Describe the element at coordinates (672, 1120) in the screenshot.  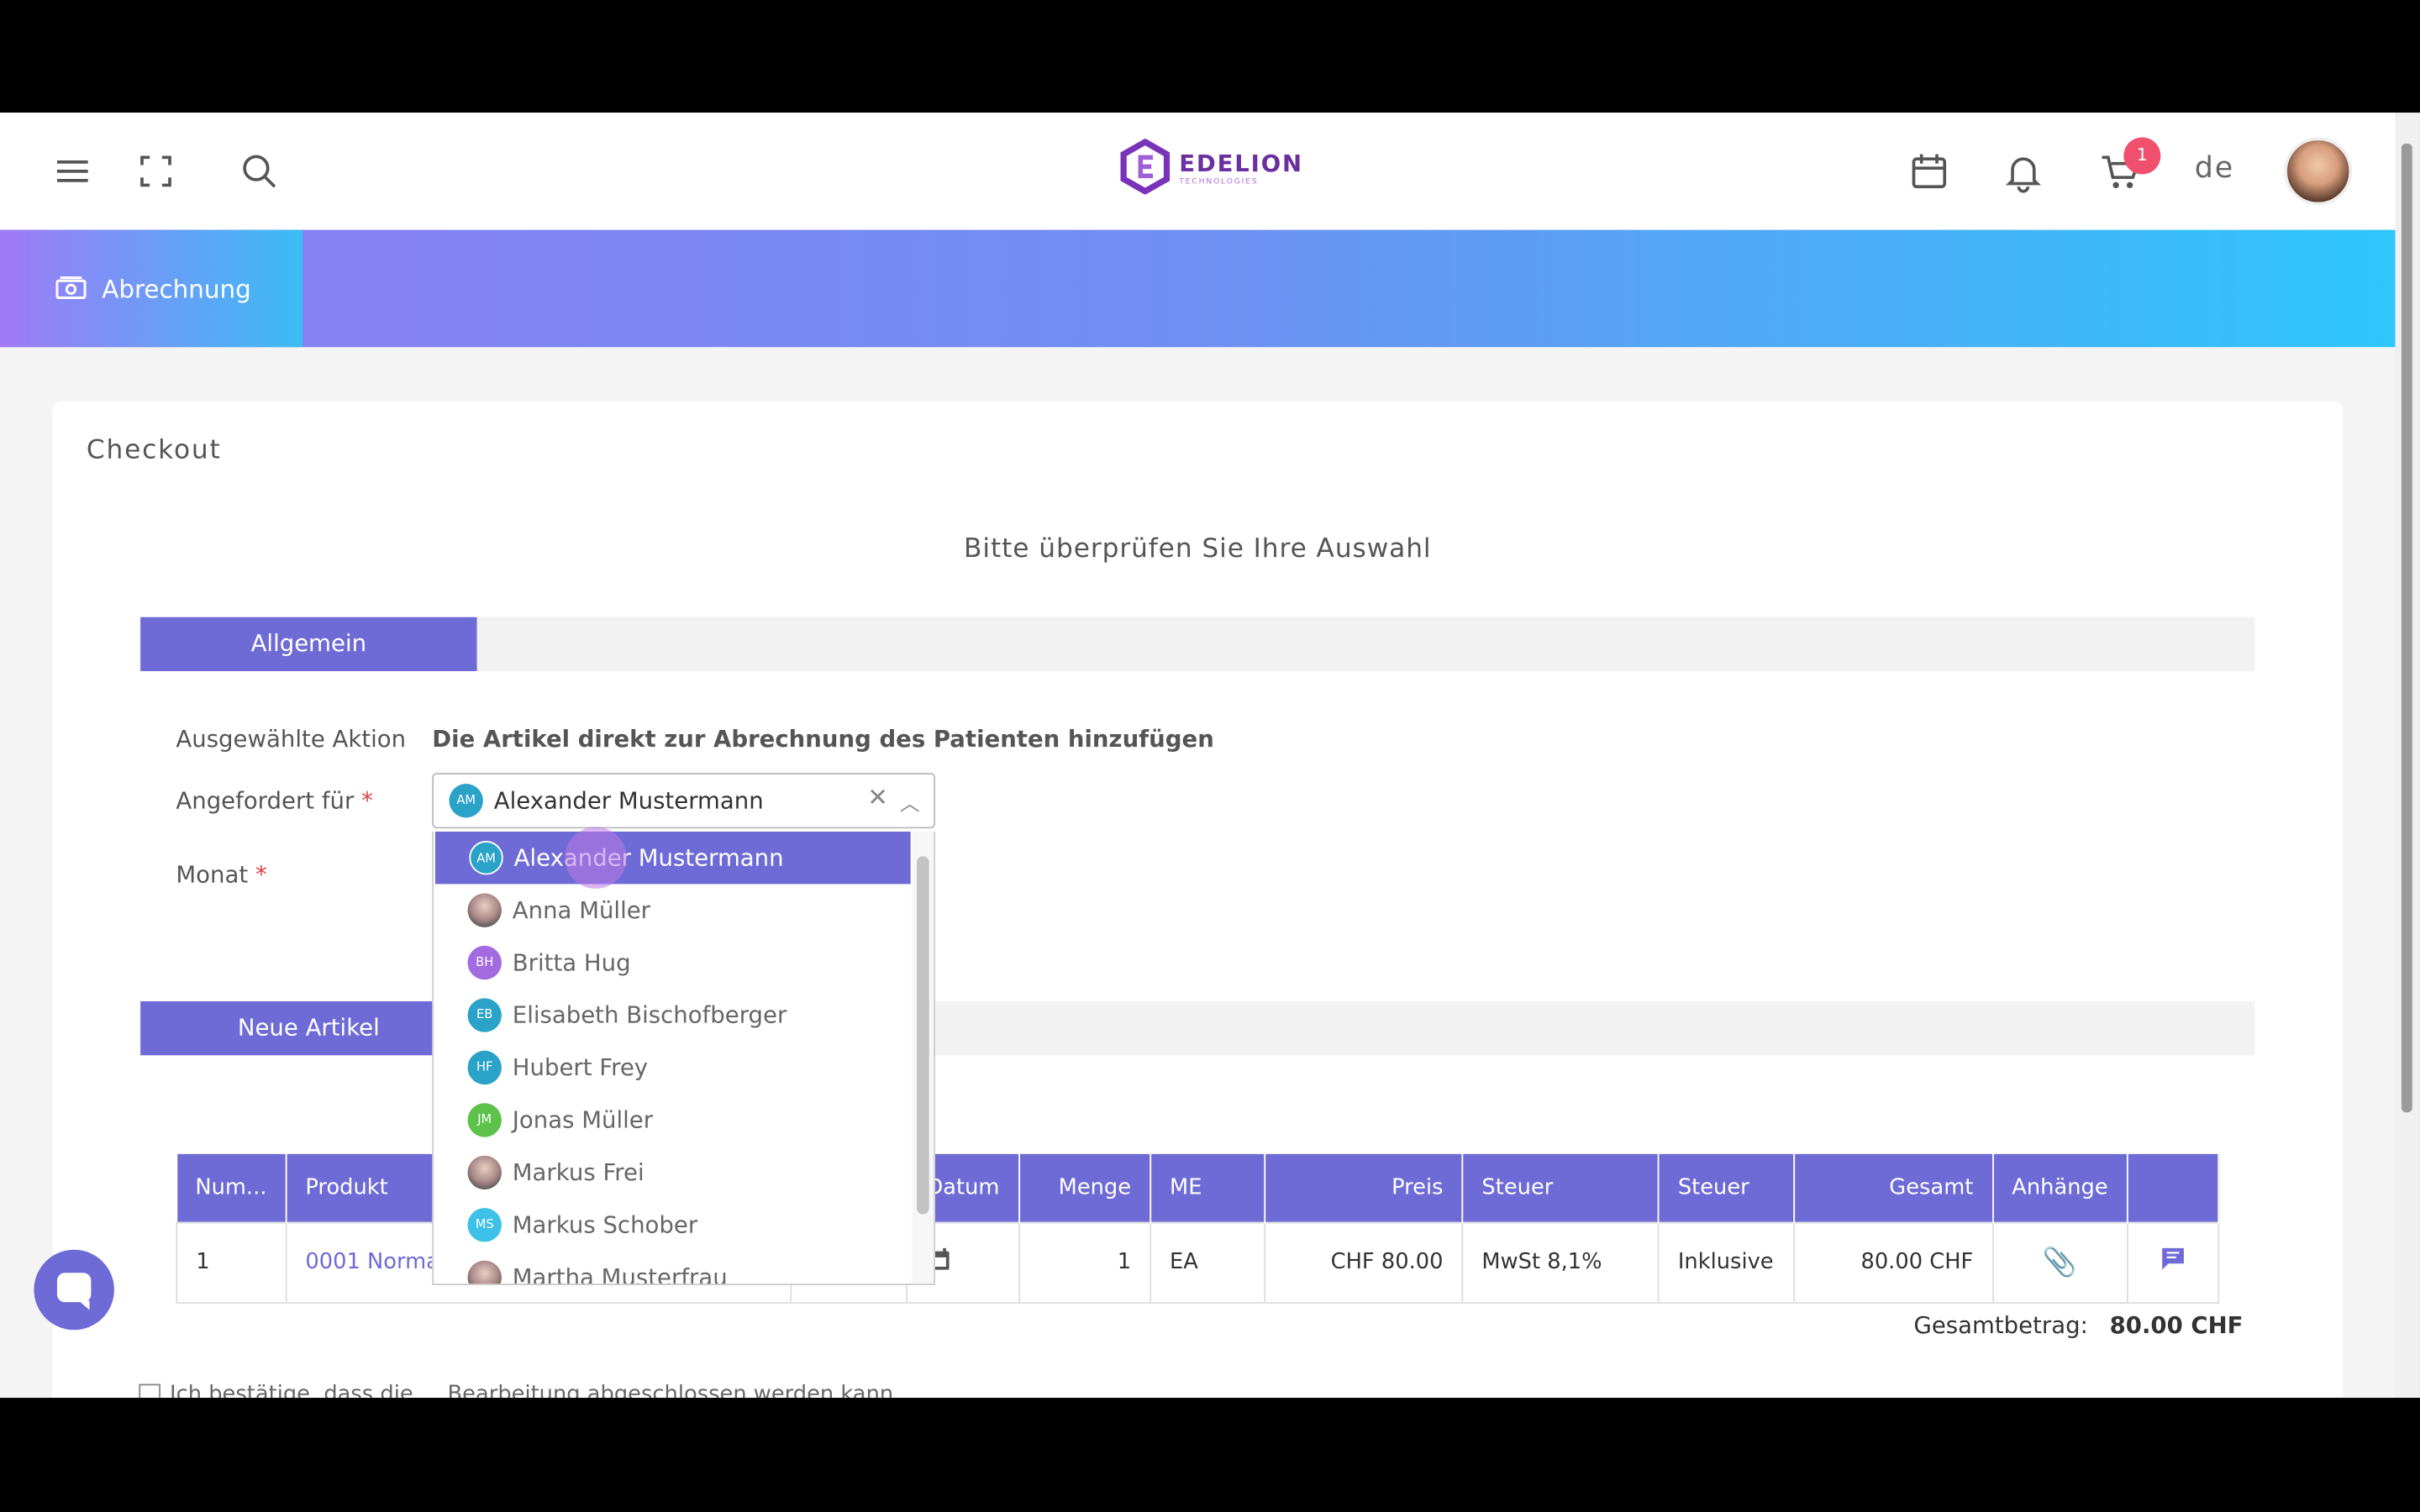
I see `dropdown-option: JM Jonas Müller` at that location.